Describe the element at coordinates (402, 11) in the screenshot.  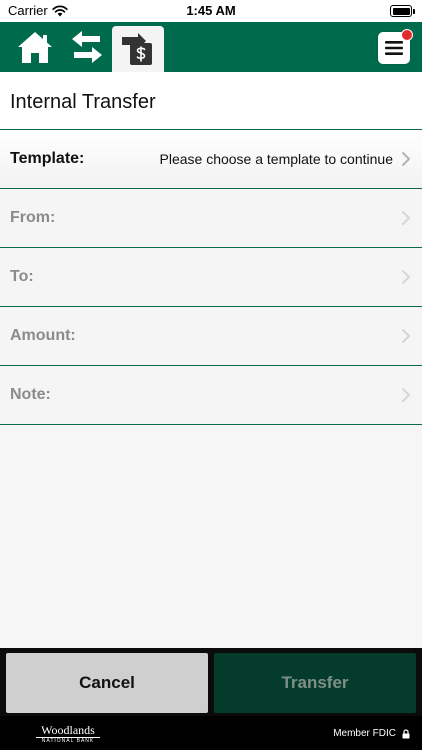
I see `battery-icon` at that location.